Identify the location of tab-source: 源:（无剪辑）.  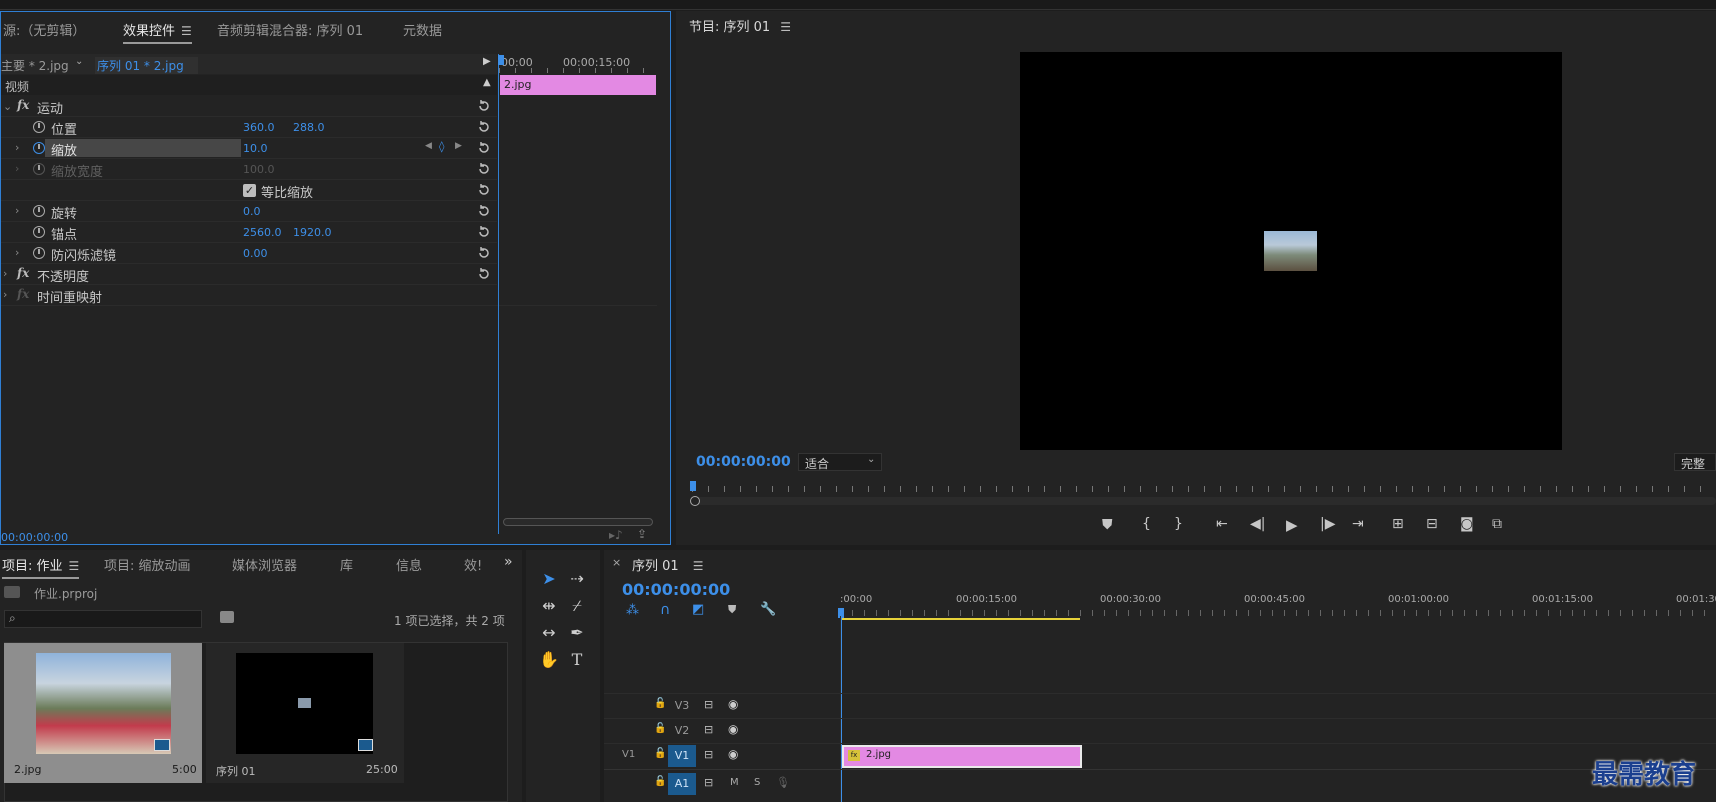
(44, 29).